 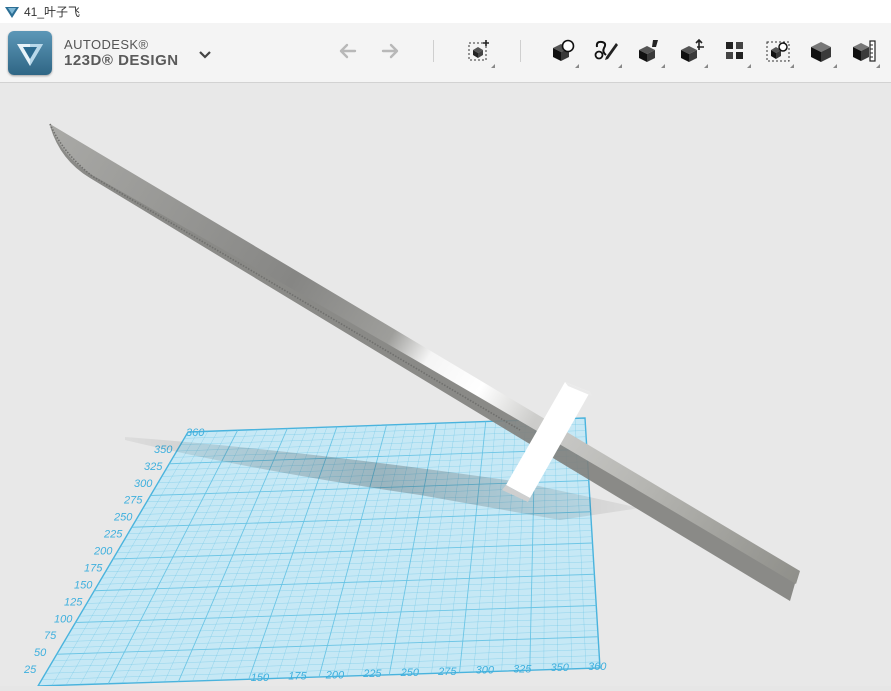 What do you see at coordinates (50, 636) in the screenshot?
I see `y-axis-tick-label: 75` at bounding box center [50, 636].